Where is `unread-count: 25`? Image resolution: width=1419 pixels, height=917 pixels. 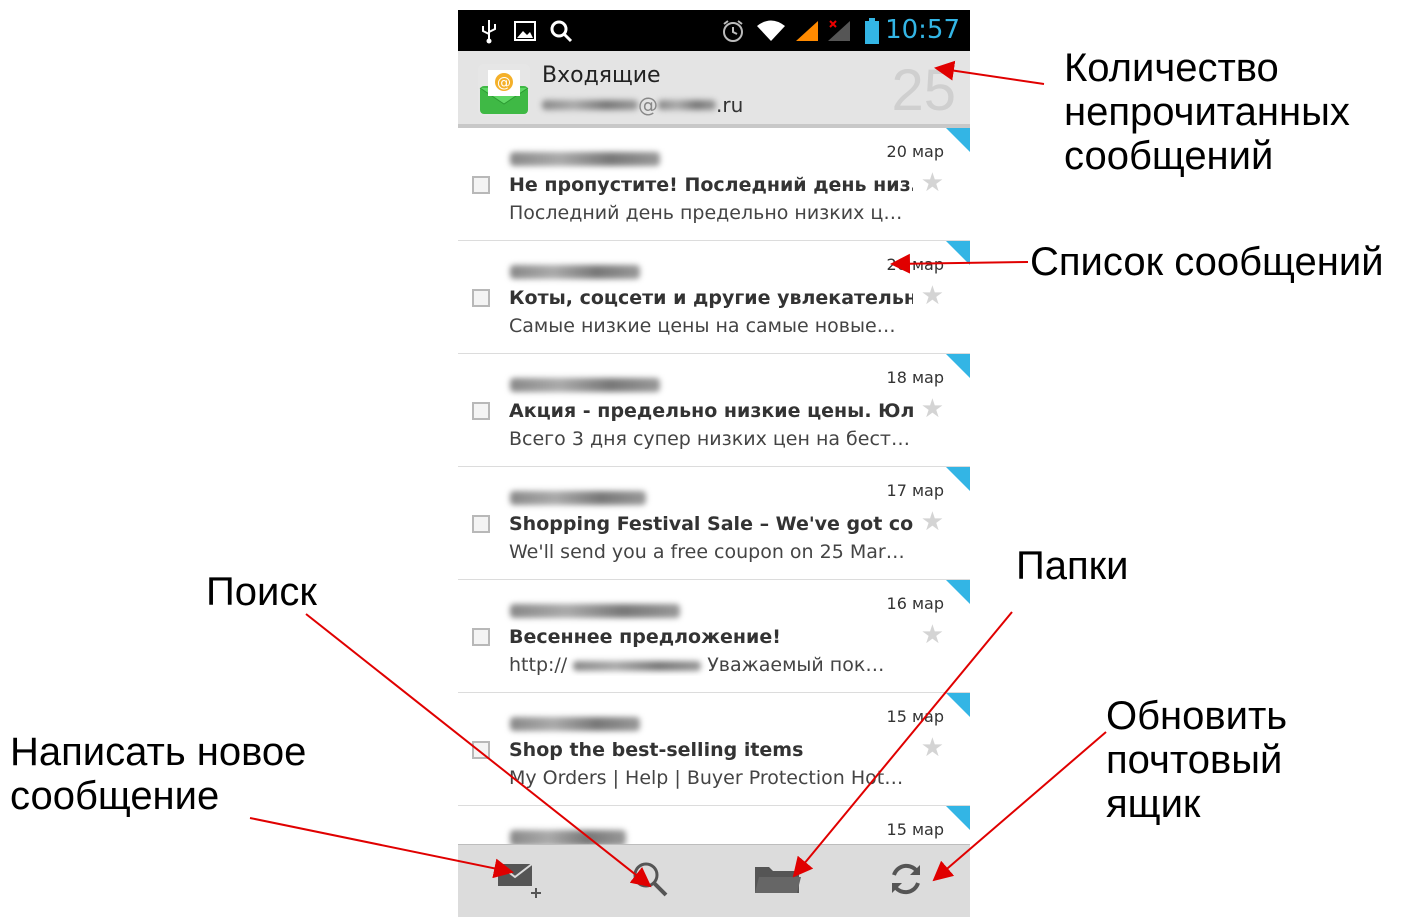 unread-count: 25 is located at coordinates (923, 90).